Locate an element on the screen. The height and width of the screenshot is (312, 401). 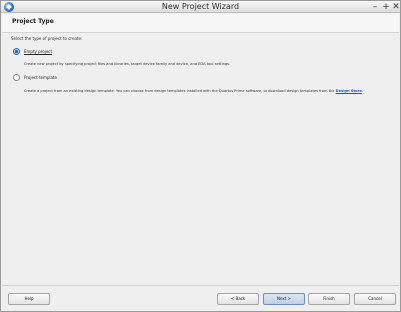
minimize-icon: – is located at coordinates (375, 7).